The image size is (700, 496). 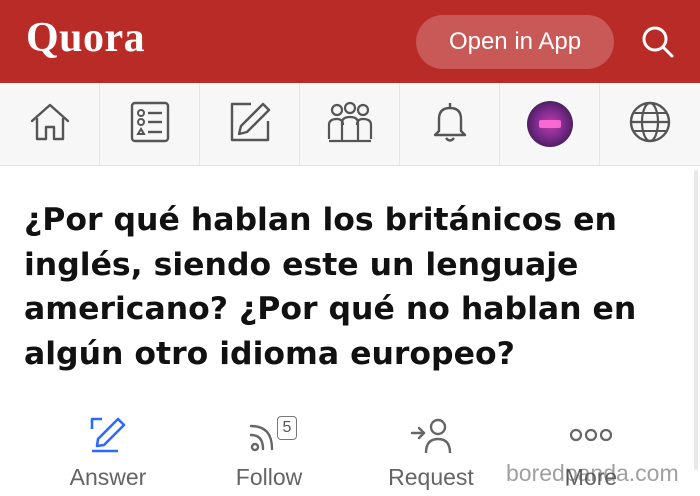 I want to click on home-icon, so click(x=50, y=124).